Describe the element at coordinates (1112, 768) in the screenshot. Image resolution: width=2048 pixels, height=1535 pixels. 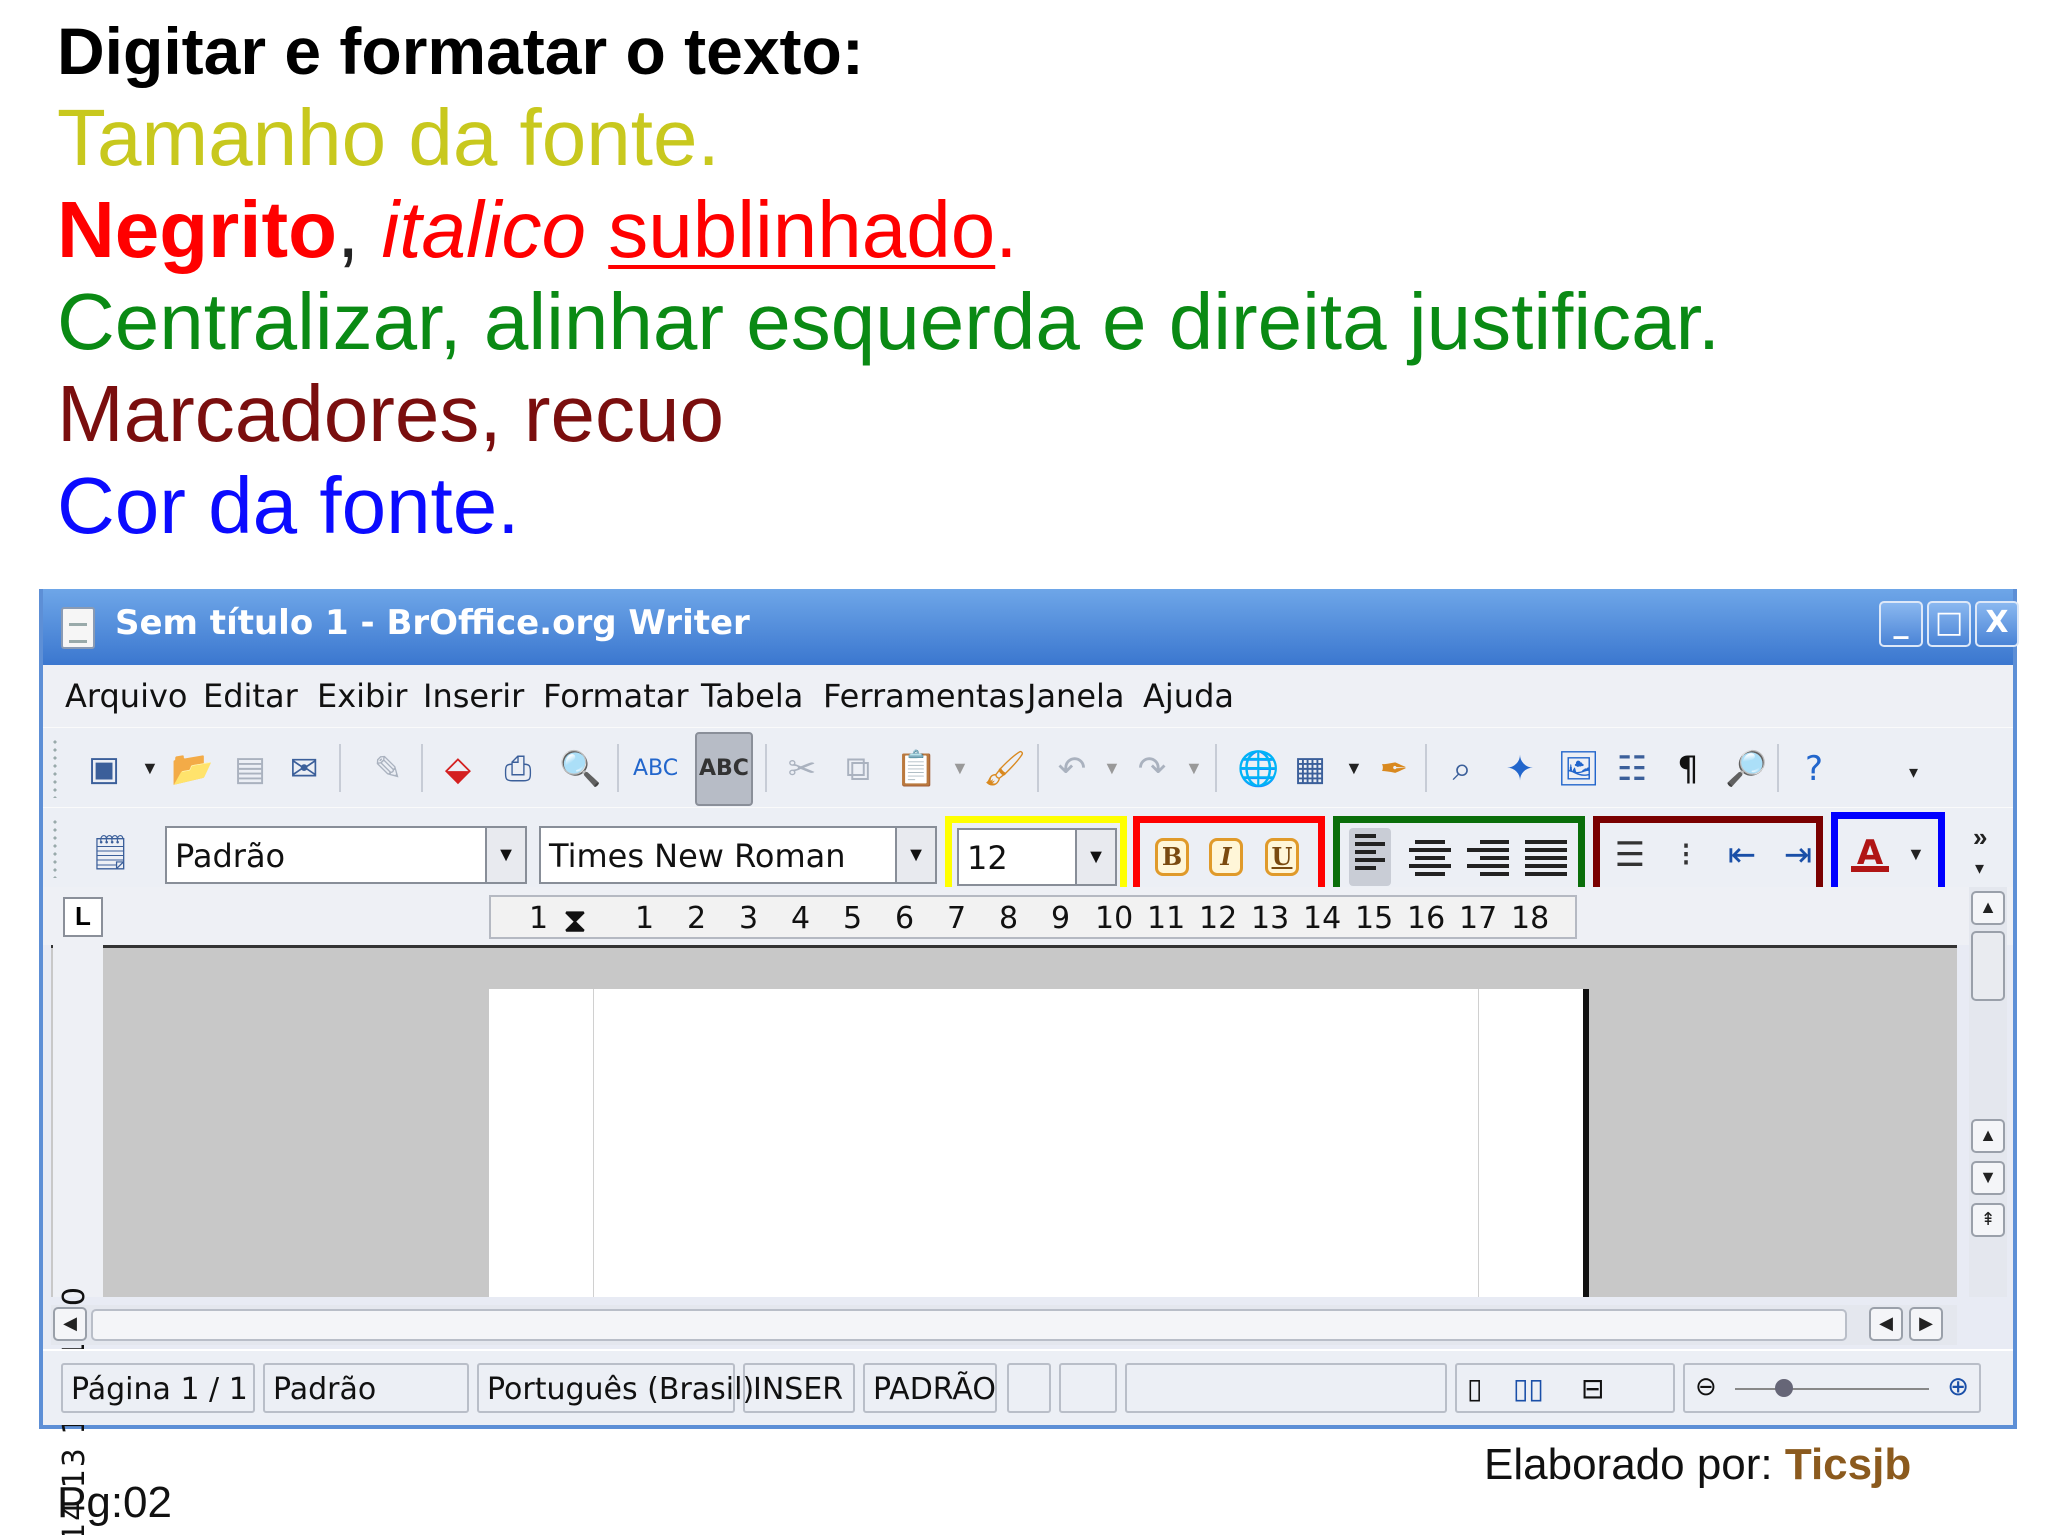
I see `undo-dropdown-icon: ▼` at that location.